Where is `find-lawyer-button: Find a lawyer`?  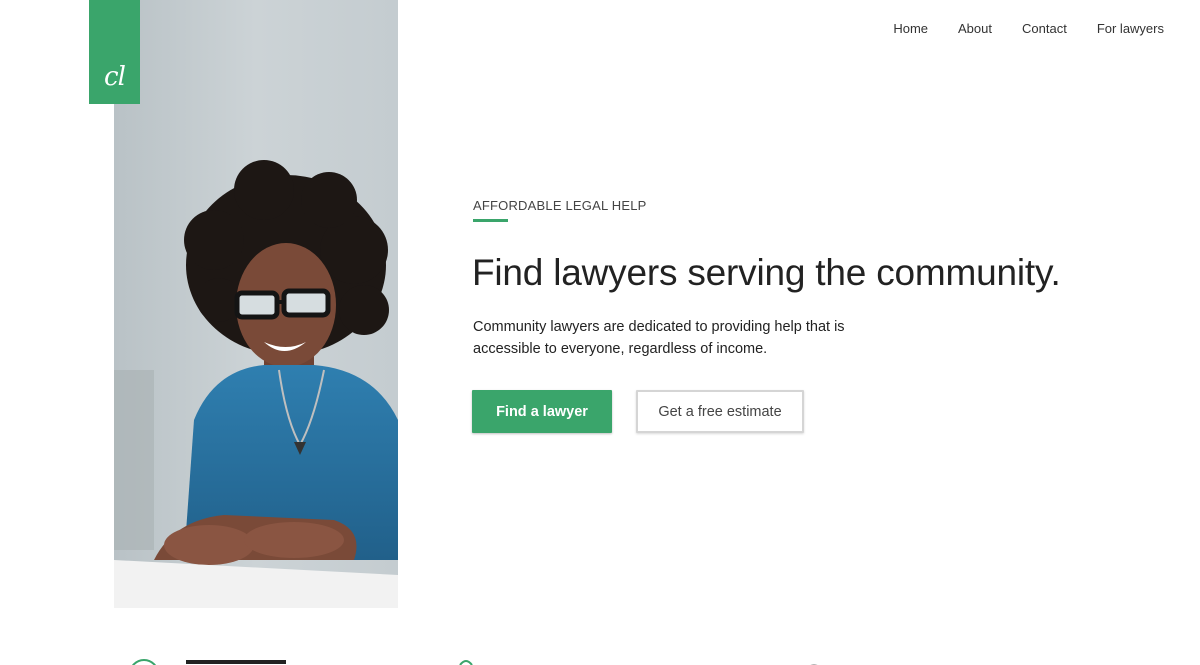
find-lawyer-button: Find a lawyer is located at coordinates (542, 411).